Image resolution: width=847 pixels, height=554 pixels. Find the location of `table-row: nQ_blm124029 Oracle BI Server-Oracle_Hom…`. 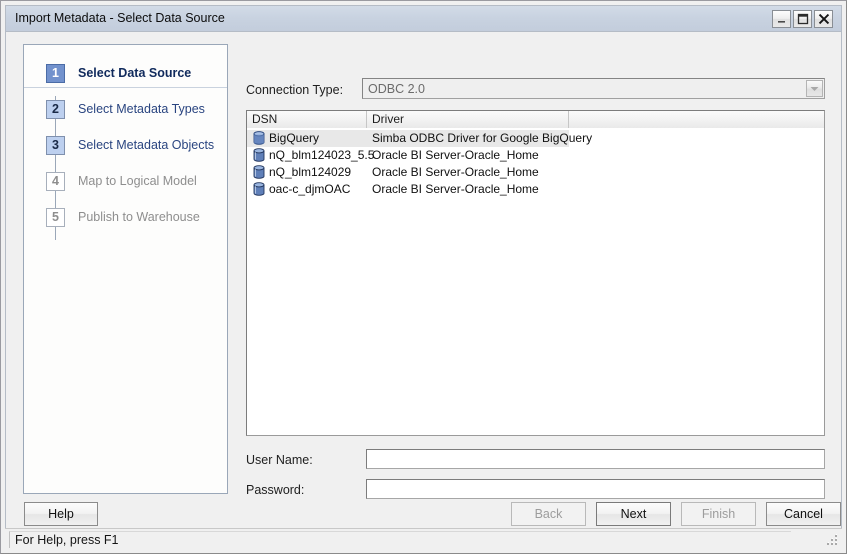

table-row: nQ_blm124029 Oracle BI Server-Oracle_Hom… is located at coordinates (535, 172).